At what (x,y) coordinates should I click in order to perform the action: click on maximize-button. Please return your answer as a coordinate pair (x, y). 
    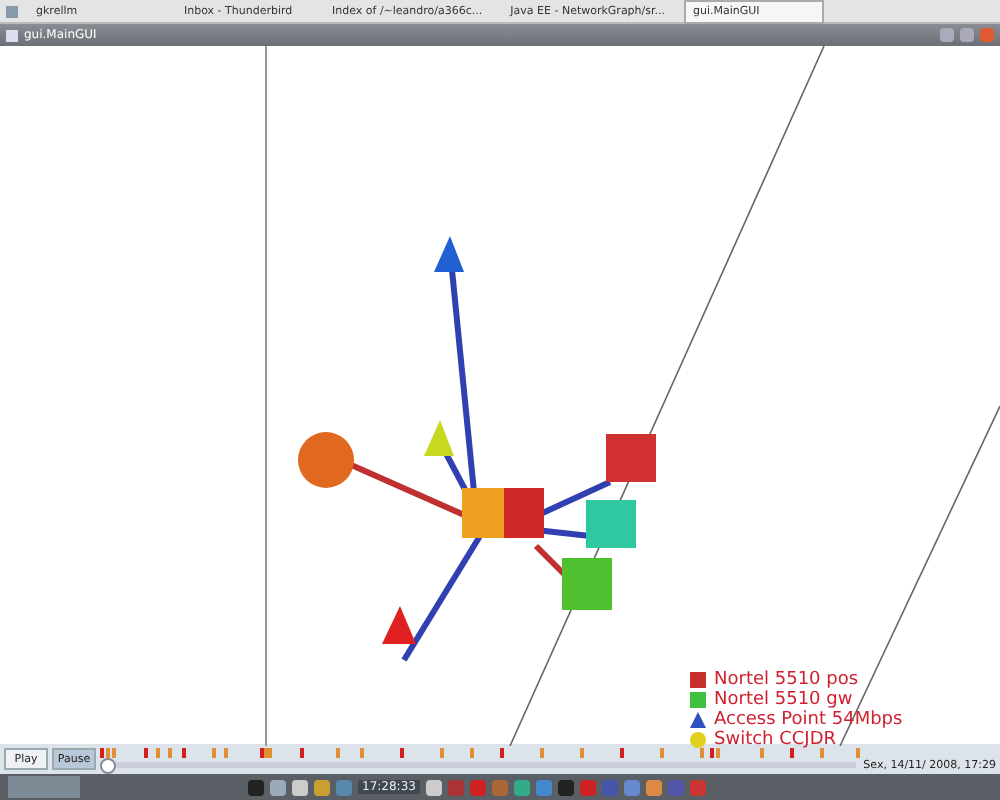
    Looking at the image, I should click on (967, 35).